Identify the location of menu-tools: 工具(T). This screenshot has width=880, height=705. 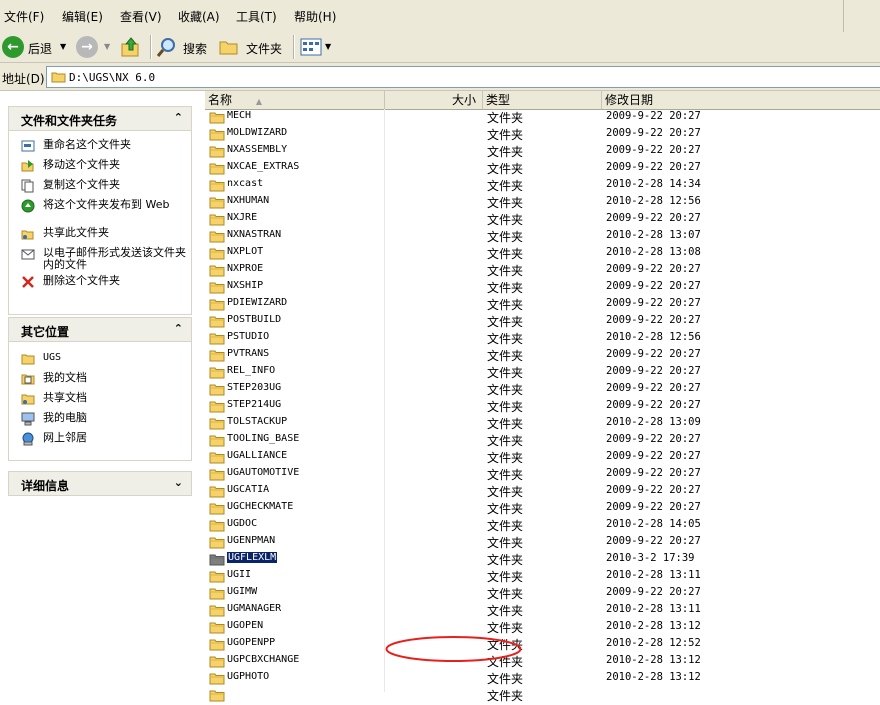
(256, 16).